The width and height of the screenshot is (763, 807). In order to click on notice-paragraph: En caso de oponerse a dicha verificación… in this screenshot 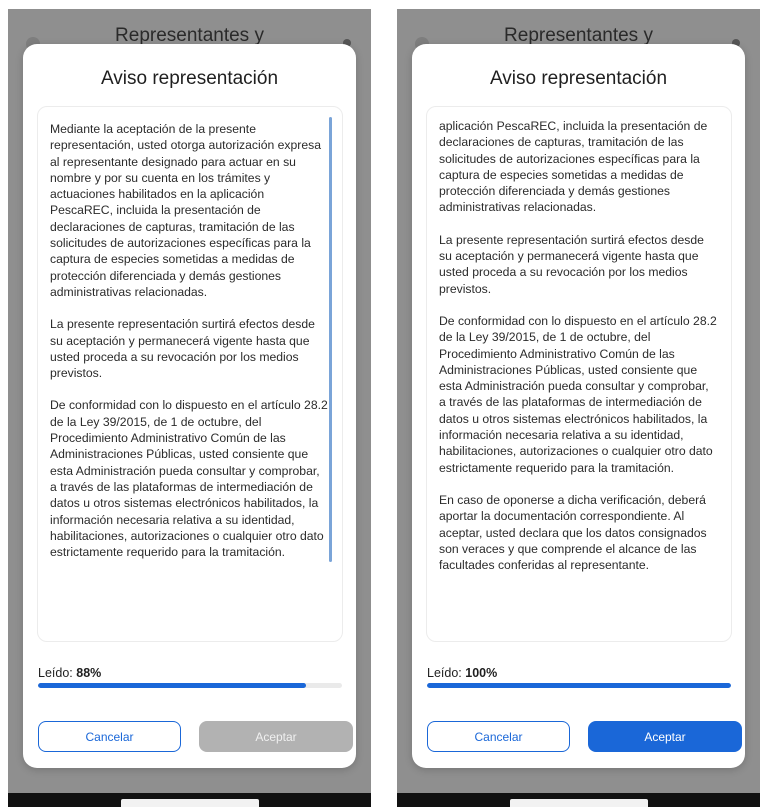, I will do `click(573, 532)`.